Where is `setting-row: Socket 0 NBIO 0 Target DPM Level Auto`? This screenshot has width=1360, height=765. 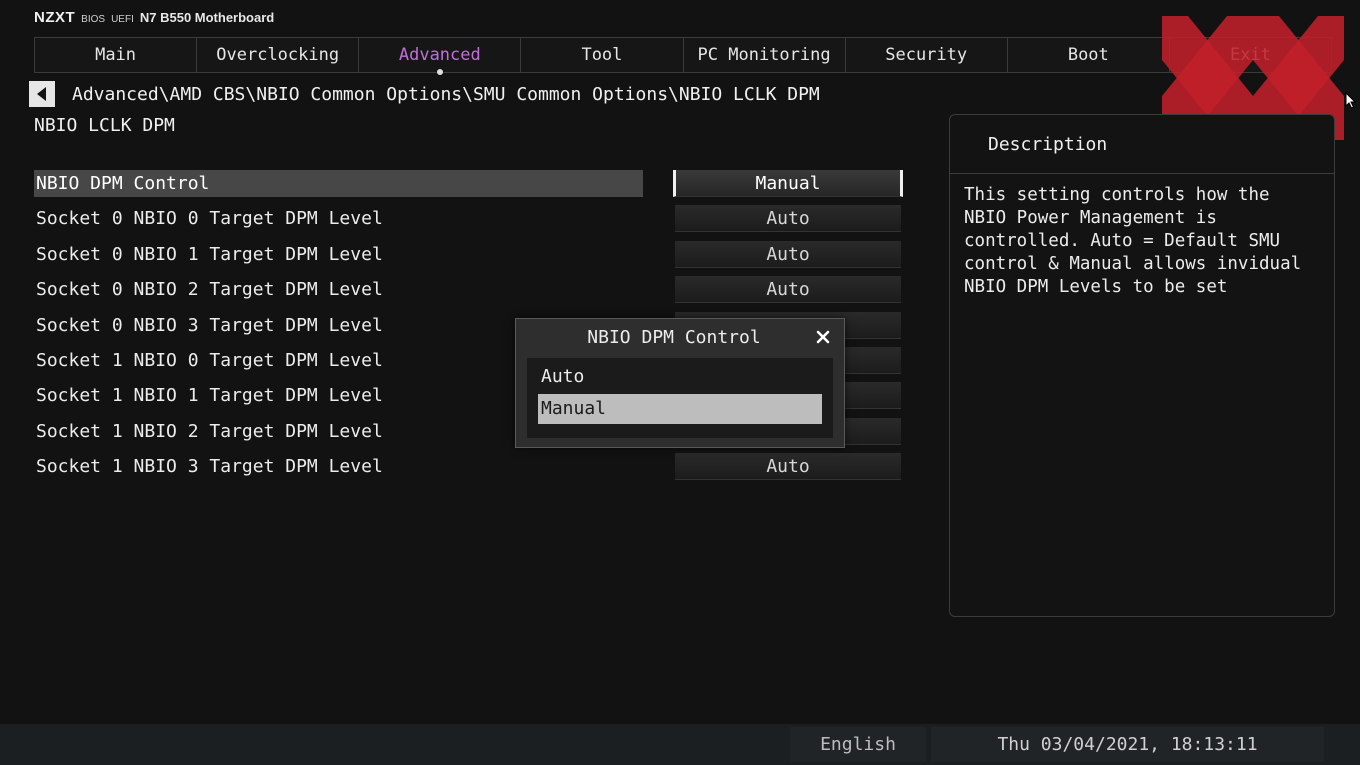
setting-row: Socket 0 NBIO 0 Target DPM Level Auto is located at coordinates (469, 222).